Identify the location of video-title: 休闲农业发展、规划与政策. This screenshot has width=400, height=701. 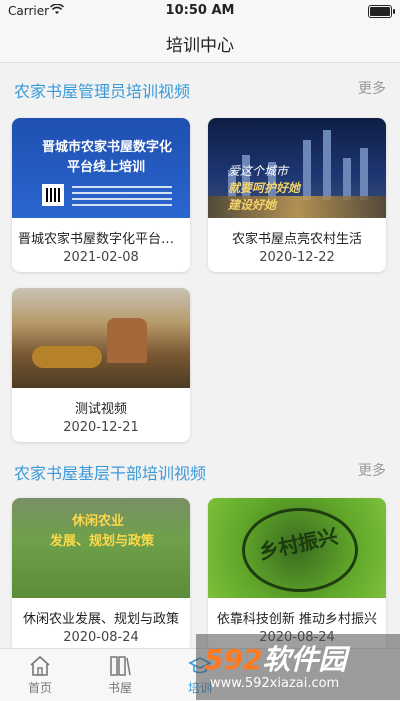
(100, 619).